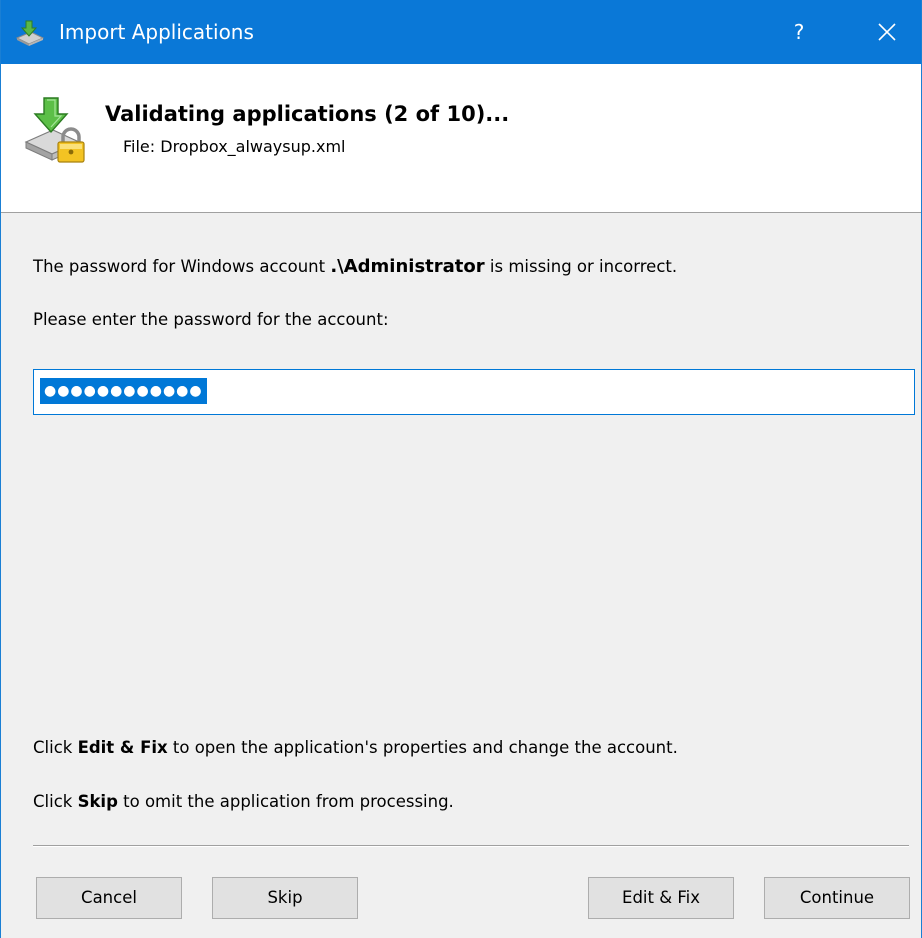 Image resolution: width=922 pixels, height=938 pixels. Describe the element at coordinates (837, 898) in the screenshot. I see `continue-button: Continue` at that location.